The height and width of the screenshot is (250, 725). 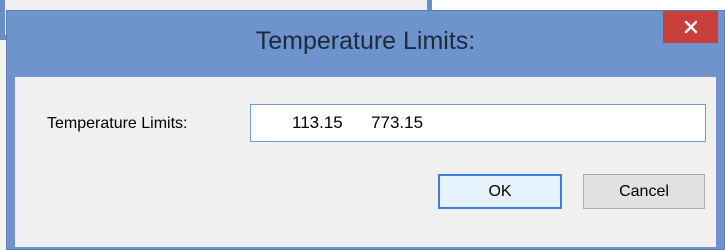 I want to click on cancel-button: Cancel, so click(x=644, y=191).